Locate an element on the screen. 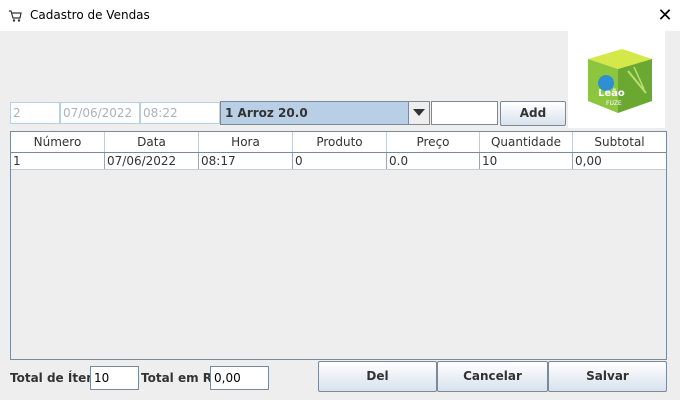 The image size is (680, 400). table-cell: 0,00 is located at coordinates (588, 161).